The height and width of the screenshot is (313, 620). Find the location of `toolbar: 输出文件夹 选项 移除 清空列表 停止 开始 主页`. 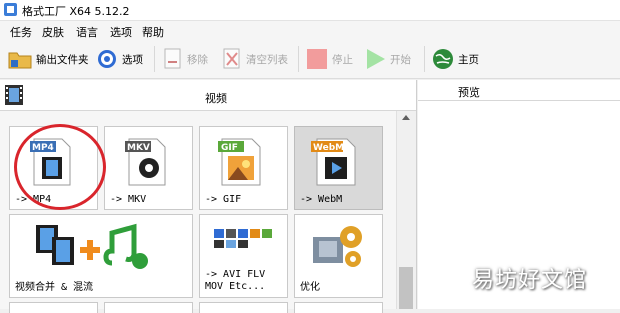

toolbar: 输出文件夹 选项 移除 清空列表 停止 开始 主页 is located at coordinates (310, 59).